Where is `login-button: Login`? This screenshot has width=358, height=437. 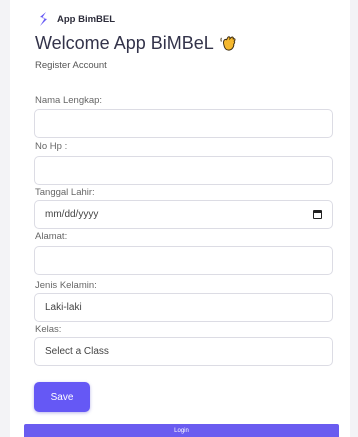 login-button: Login is located at coordinates (181, 430).